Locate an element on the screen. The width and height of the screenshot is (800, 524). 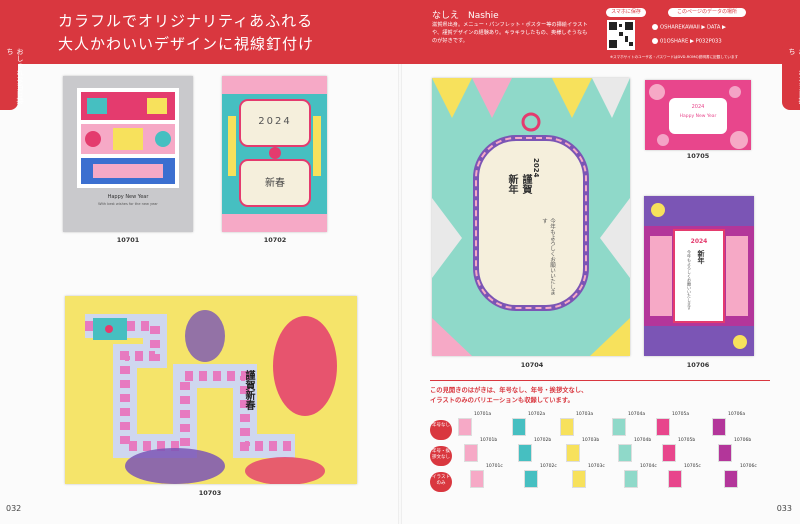
card-10704-year: 2024 is located at coordinates (536, 168).